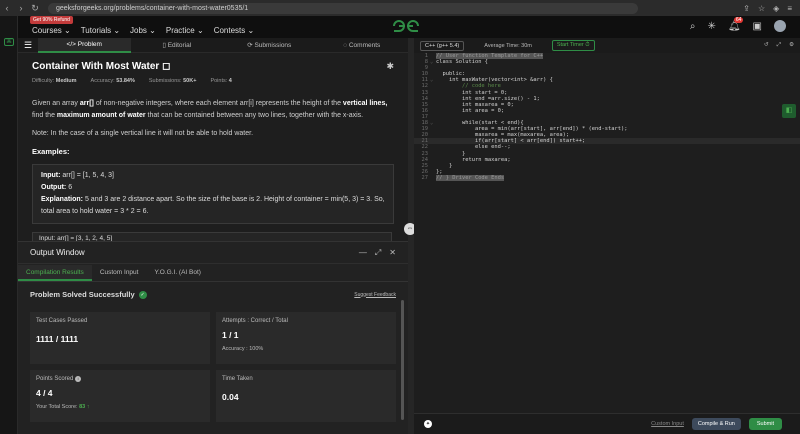  What do you see at coordinates (51, 20) in the screenshot?
I see `refund-badge: Get 90% Refund` at bounding box center [51, 20].